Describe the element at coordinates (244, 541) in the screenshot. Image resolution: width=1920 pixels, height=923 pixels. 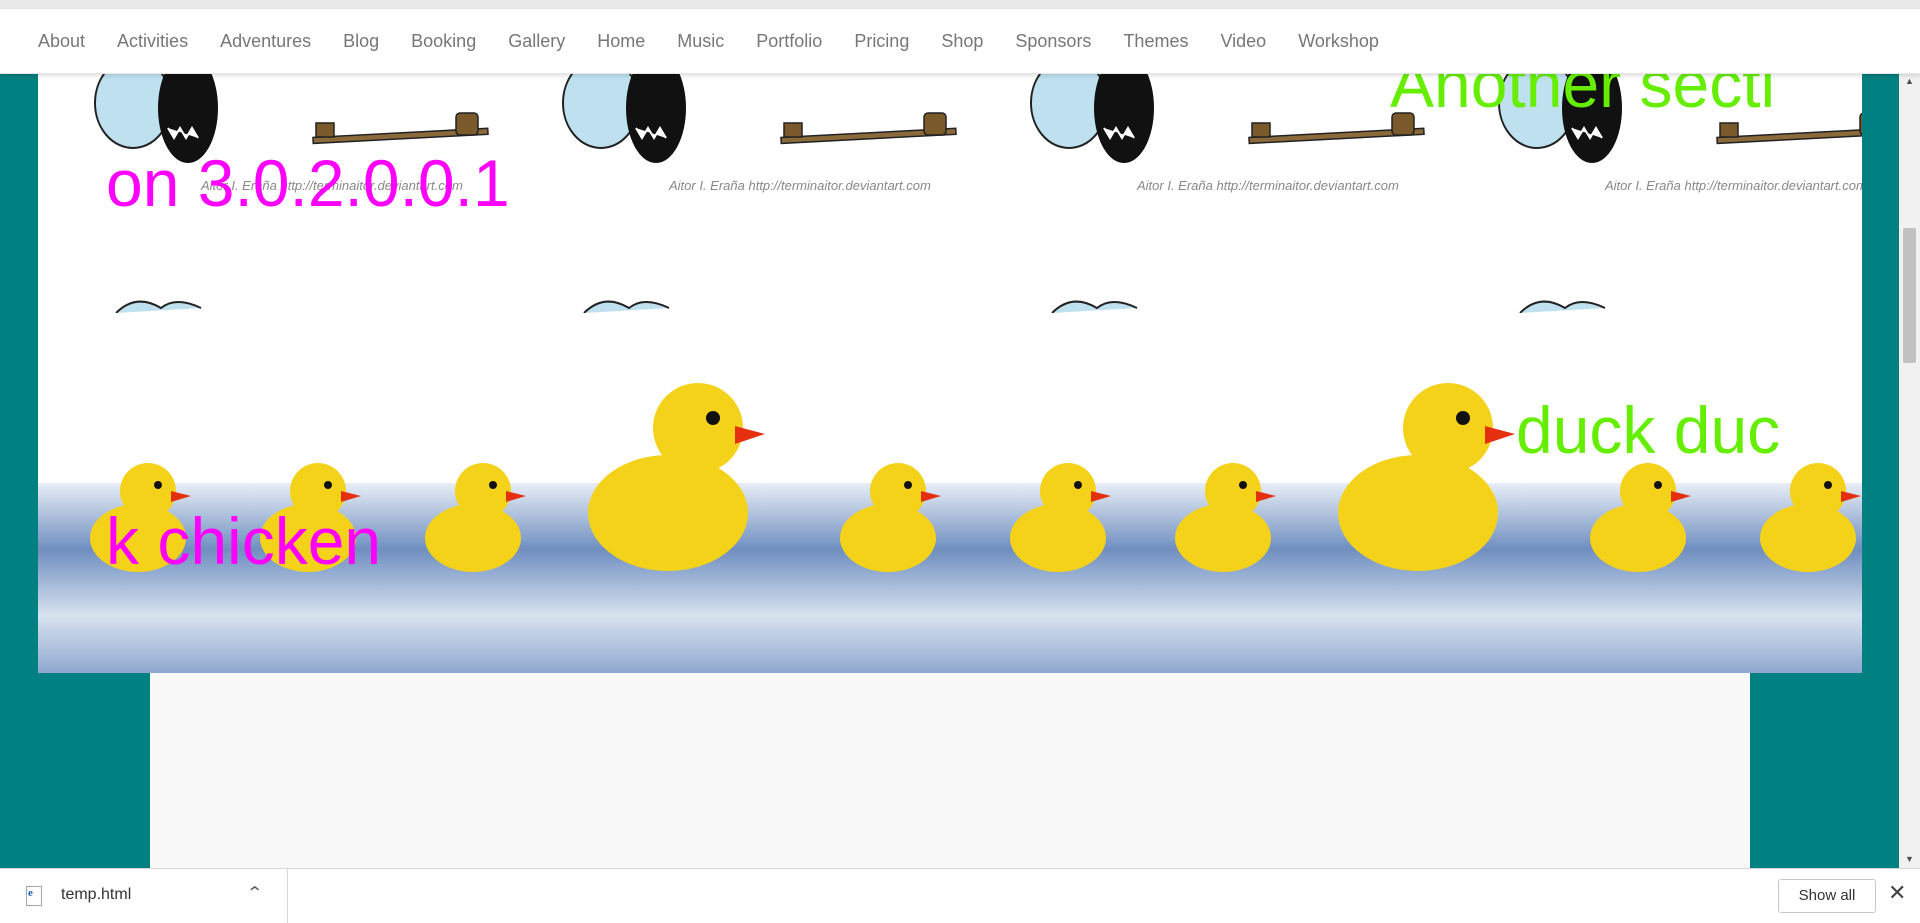
I see `section-heading-chicken: k chicken` at that location.